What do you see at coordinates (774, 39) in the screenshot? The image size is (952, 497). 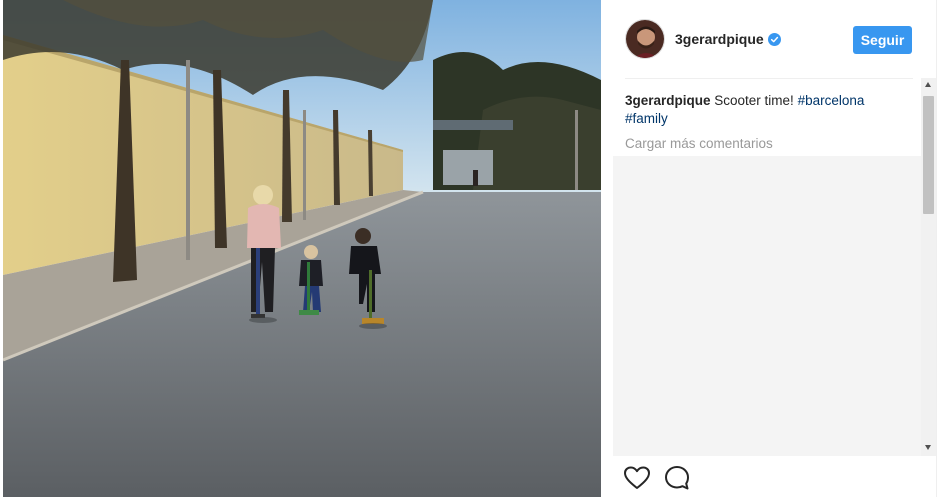 I see `verified-badge-icon` at bounding box center [774, 39].